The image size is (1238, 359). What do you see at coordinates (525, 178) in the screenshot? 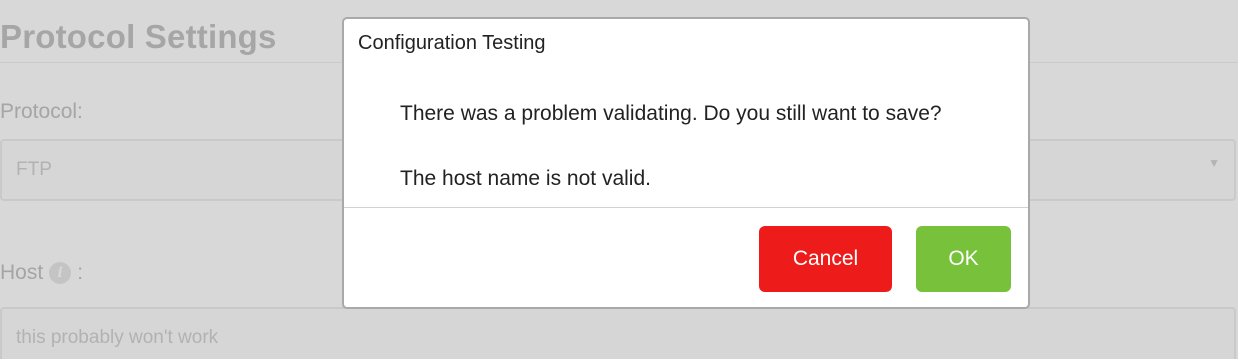
I see `dialog-detail: The host name is not valid.` at bounding box center [525, 178].